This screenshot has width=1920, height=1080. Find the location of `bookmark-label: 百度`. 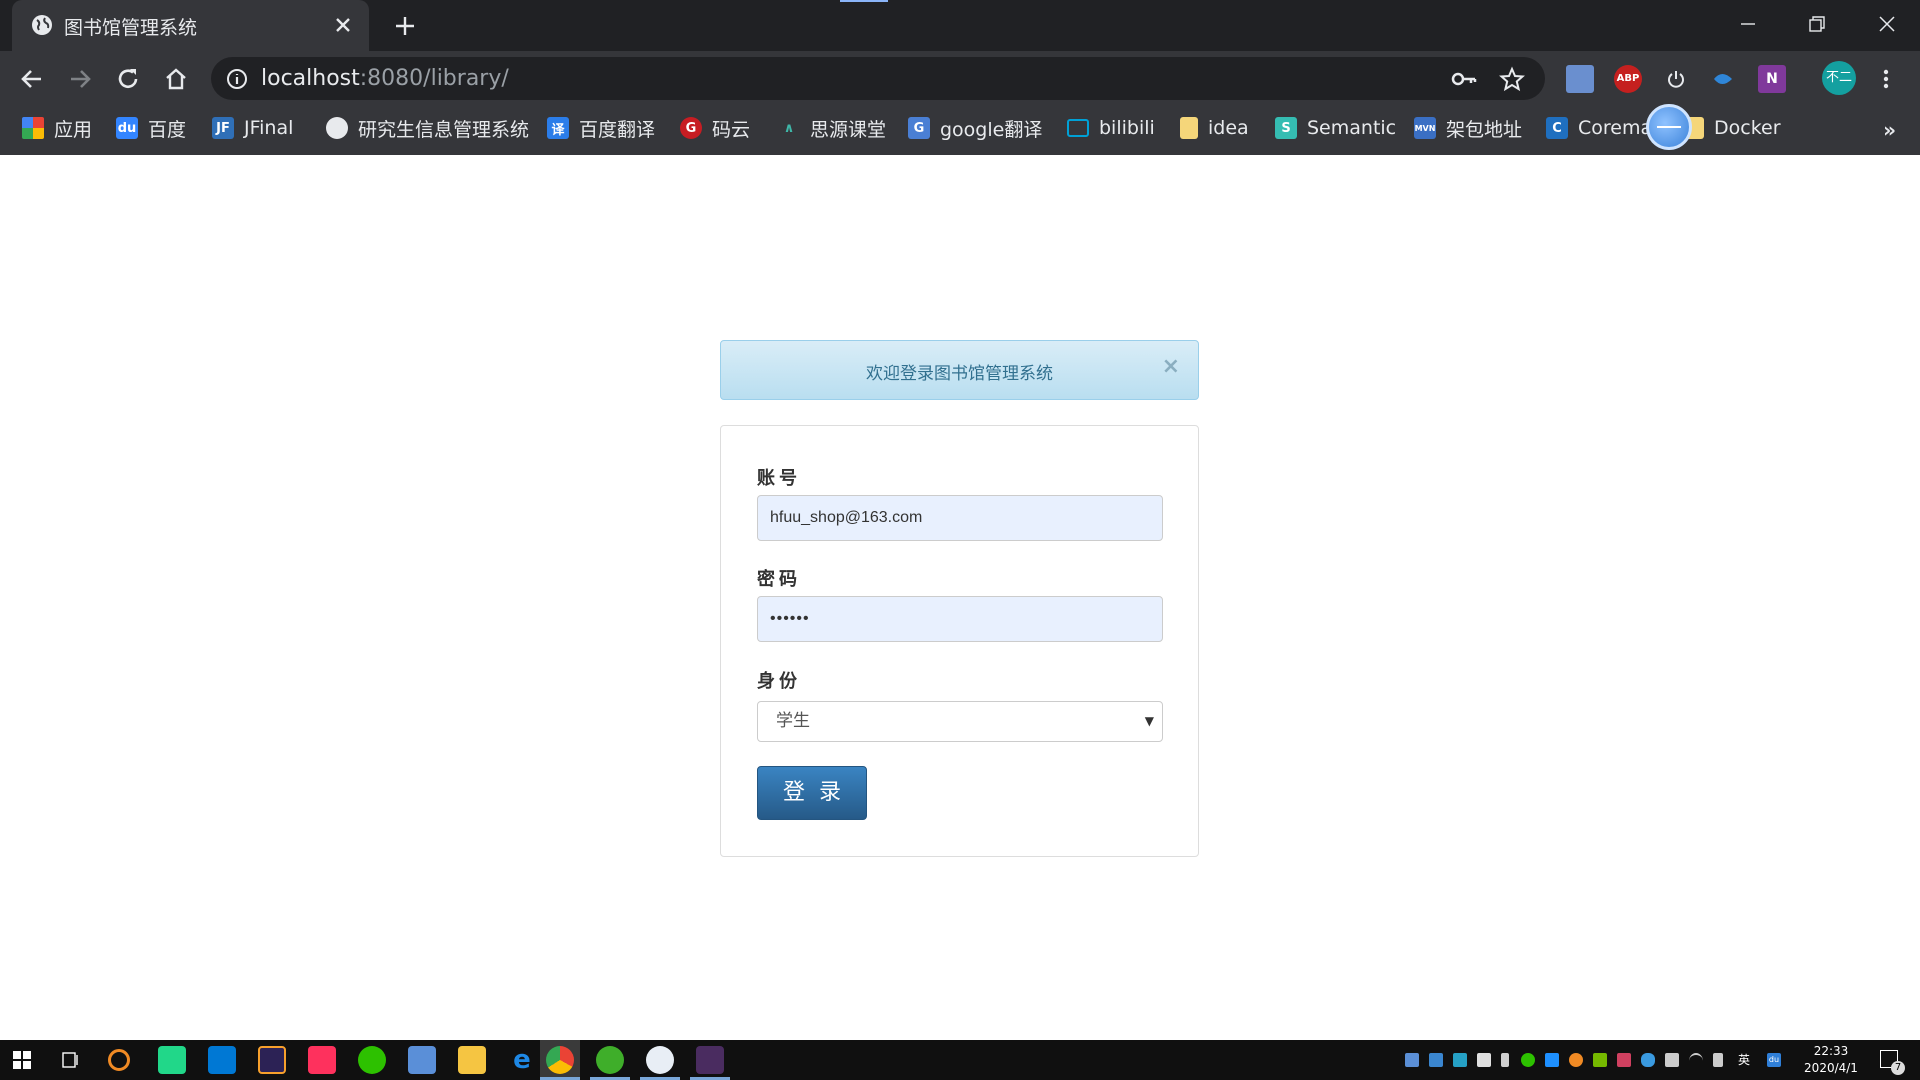

bookmark-label: 百度 is located at coordinates (167, 129).